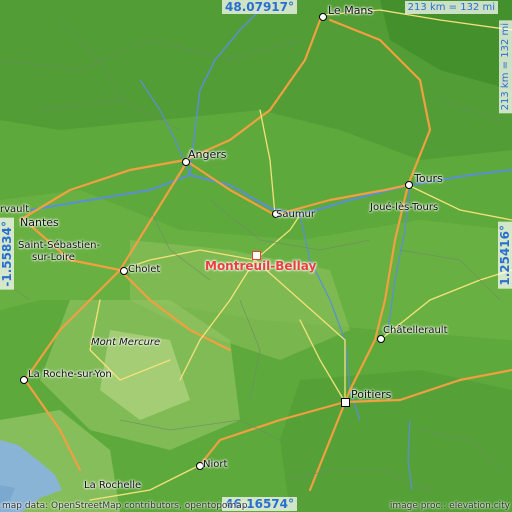 The image size is (512, 512). I want to click on saint-sebastien-label-2: sur-Loire, so click(53, 257).